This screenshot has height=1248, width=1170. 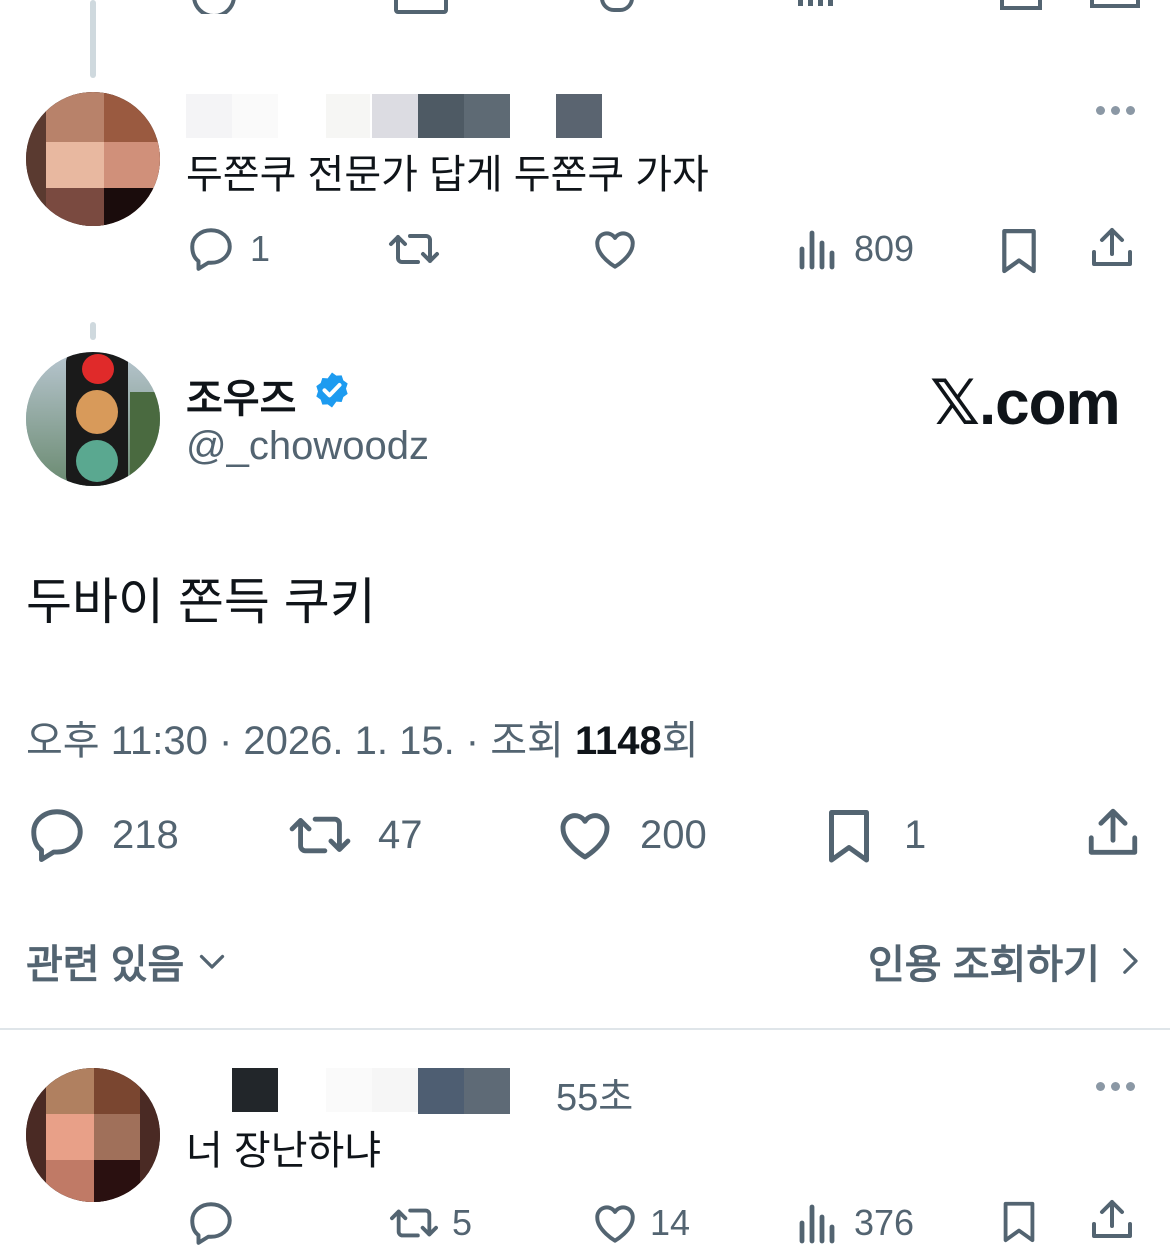 What do you see at coordinates (260, 248) in the screenshot?
I see `reply-count: 1` at bounding box center [260, 248].